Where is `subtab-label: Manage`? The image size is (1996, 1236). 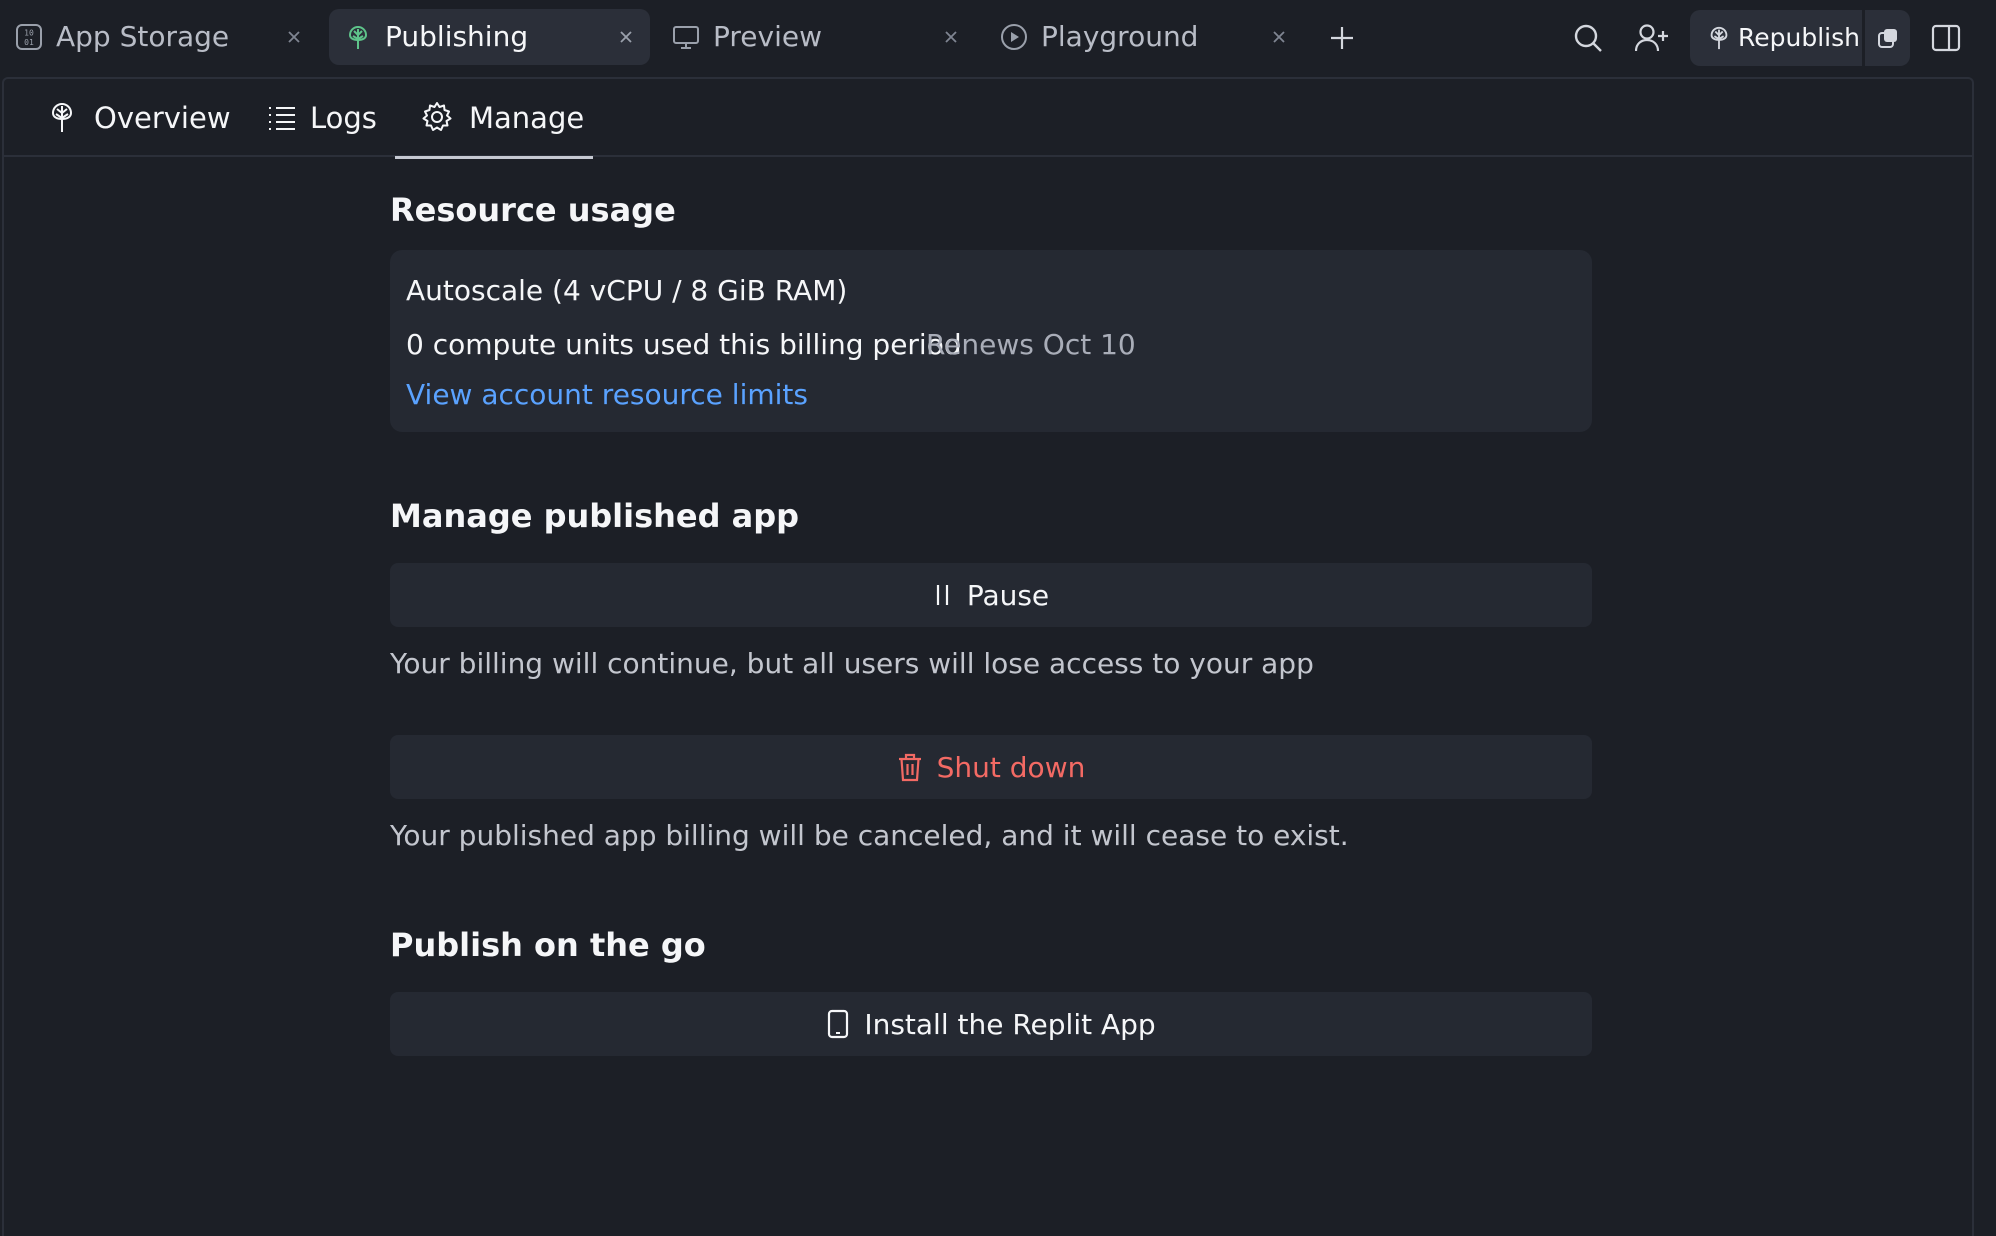 subtab-label: Manage is located at coordinates (527, 118).